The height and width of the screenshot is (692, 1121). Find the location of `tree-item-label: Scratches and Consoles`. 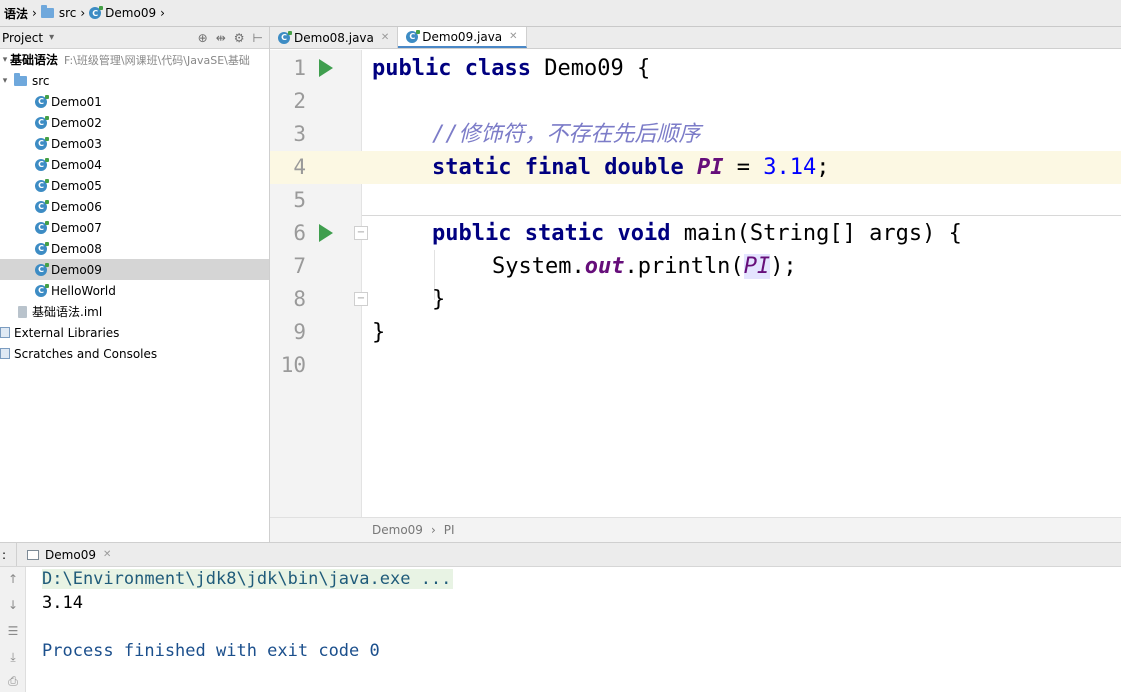

tree-item-label: Scratches and Consoles is located at coordinates (86, 353).